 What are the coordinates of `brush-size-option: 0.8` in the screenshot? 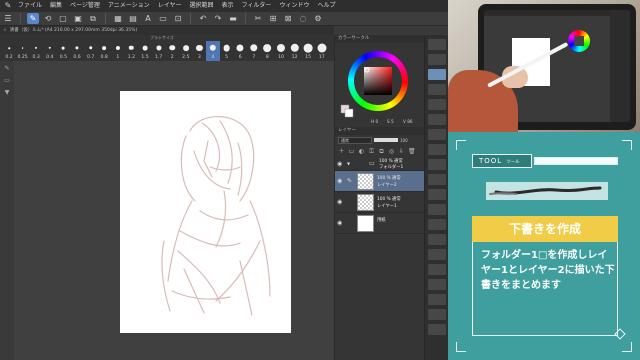 It's located at (104, 51).